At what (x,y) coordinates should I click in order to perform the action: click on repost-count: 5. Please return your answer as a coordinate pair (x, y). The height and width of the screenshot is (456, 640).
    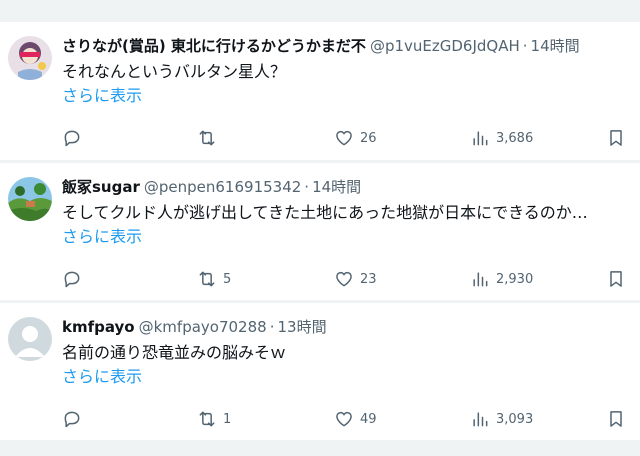
    Looking at the image, I should click on (227, 279).